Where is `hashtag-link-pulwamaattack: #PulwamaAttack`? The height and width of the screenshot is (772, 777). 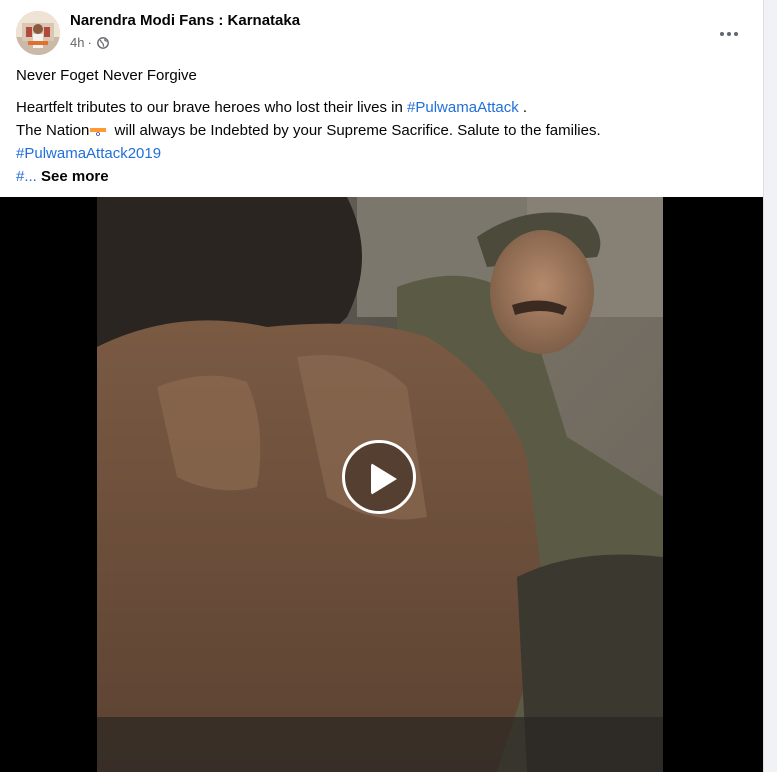 hashtag-link-pulwamaattack: #PulwamaAttack is located at coordinates (463, 107).